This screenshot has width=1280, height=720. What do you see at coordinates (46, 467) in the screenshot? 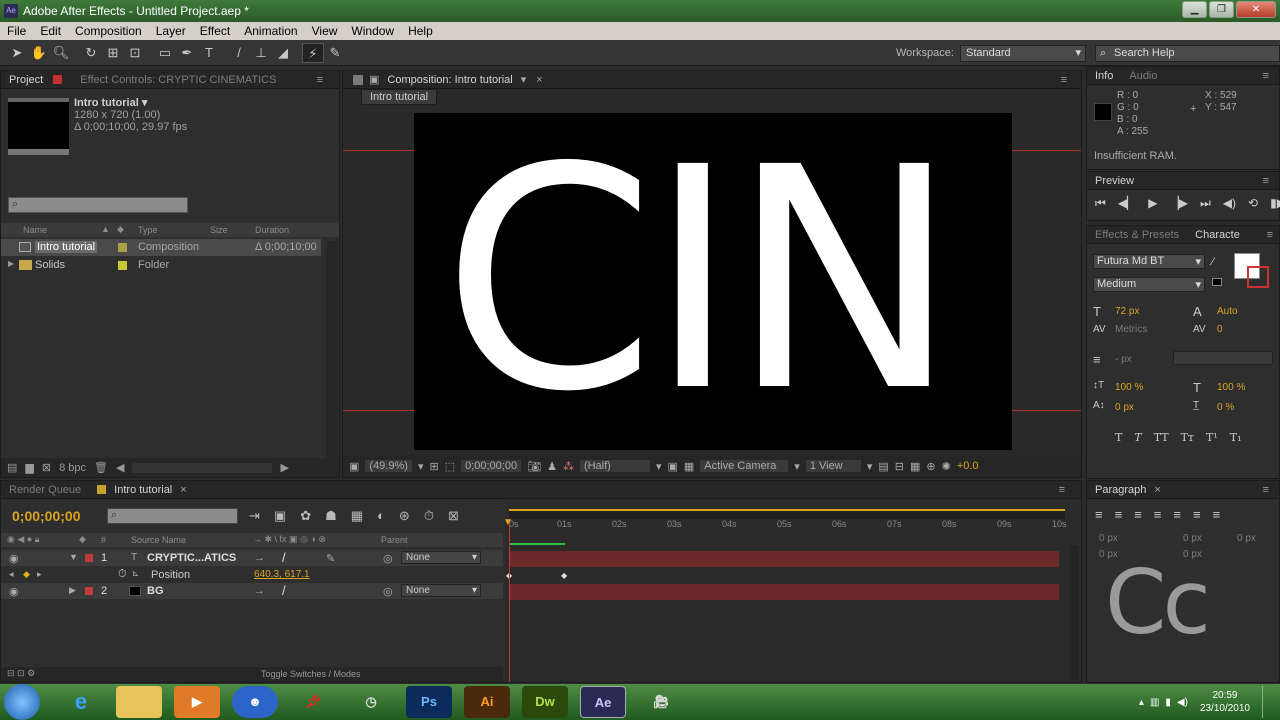
I see `new-composition-icon: ⊠` at bounding box center [46, 467].